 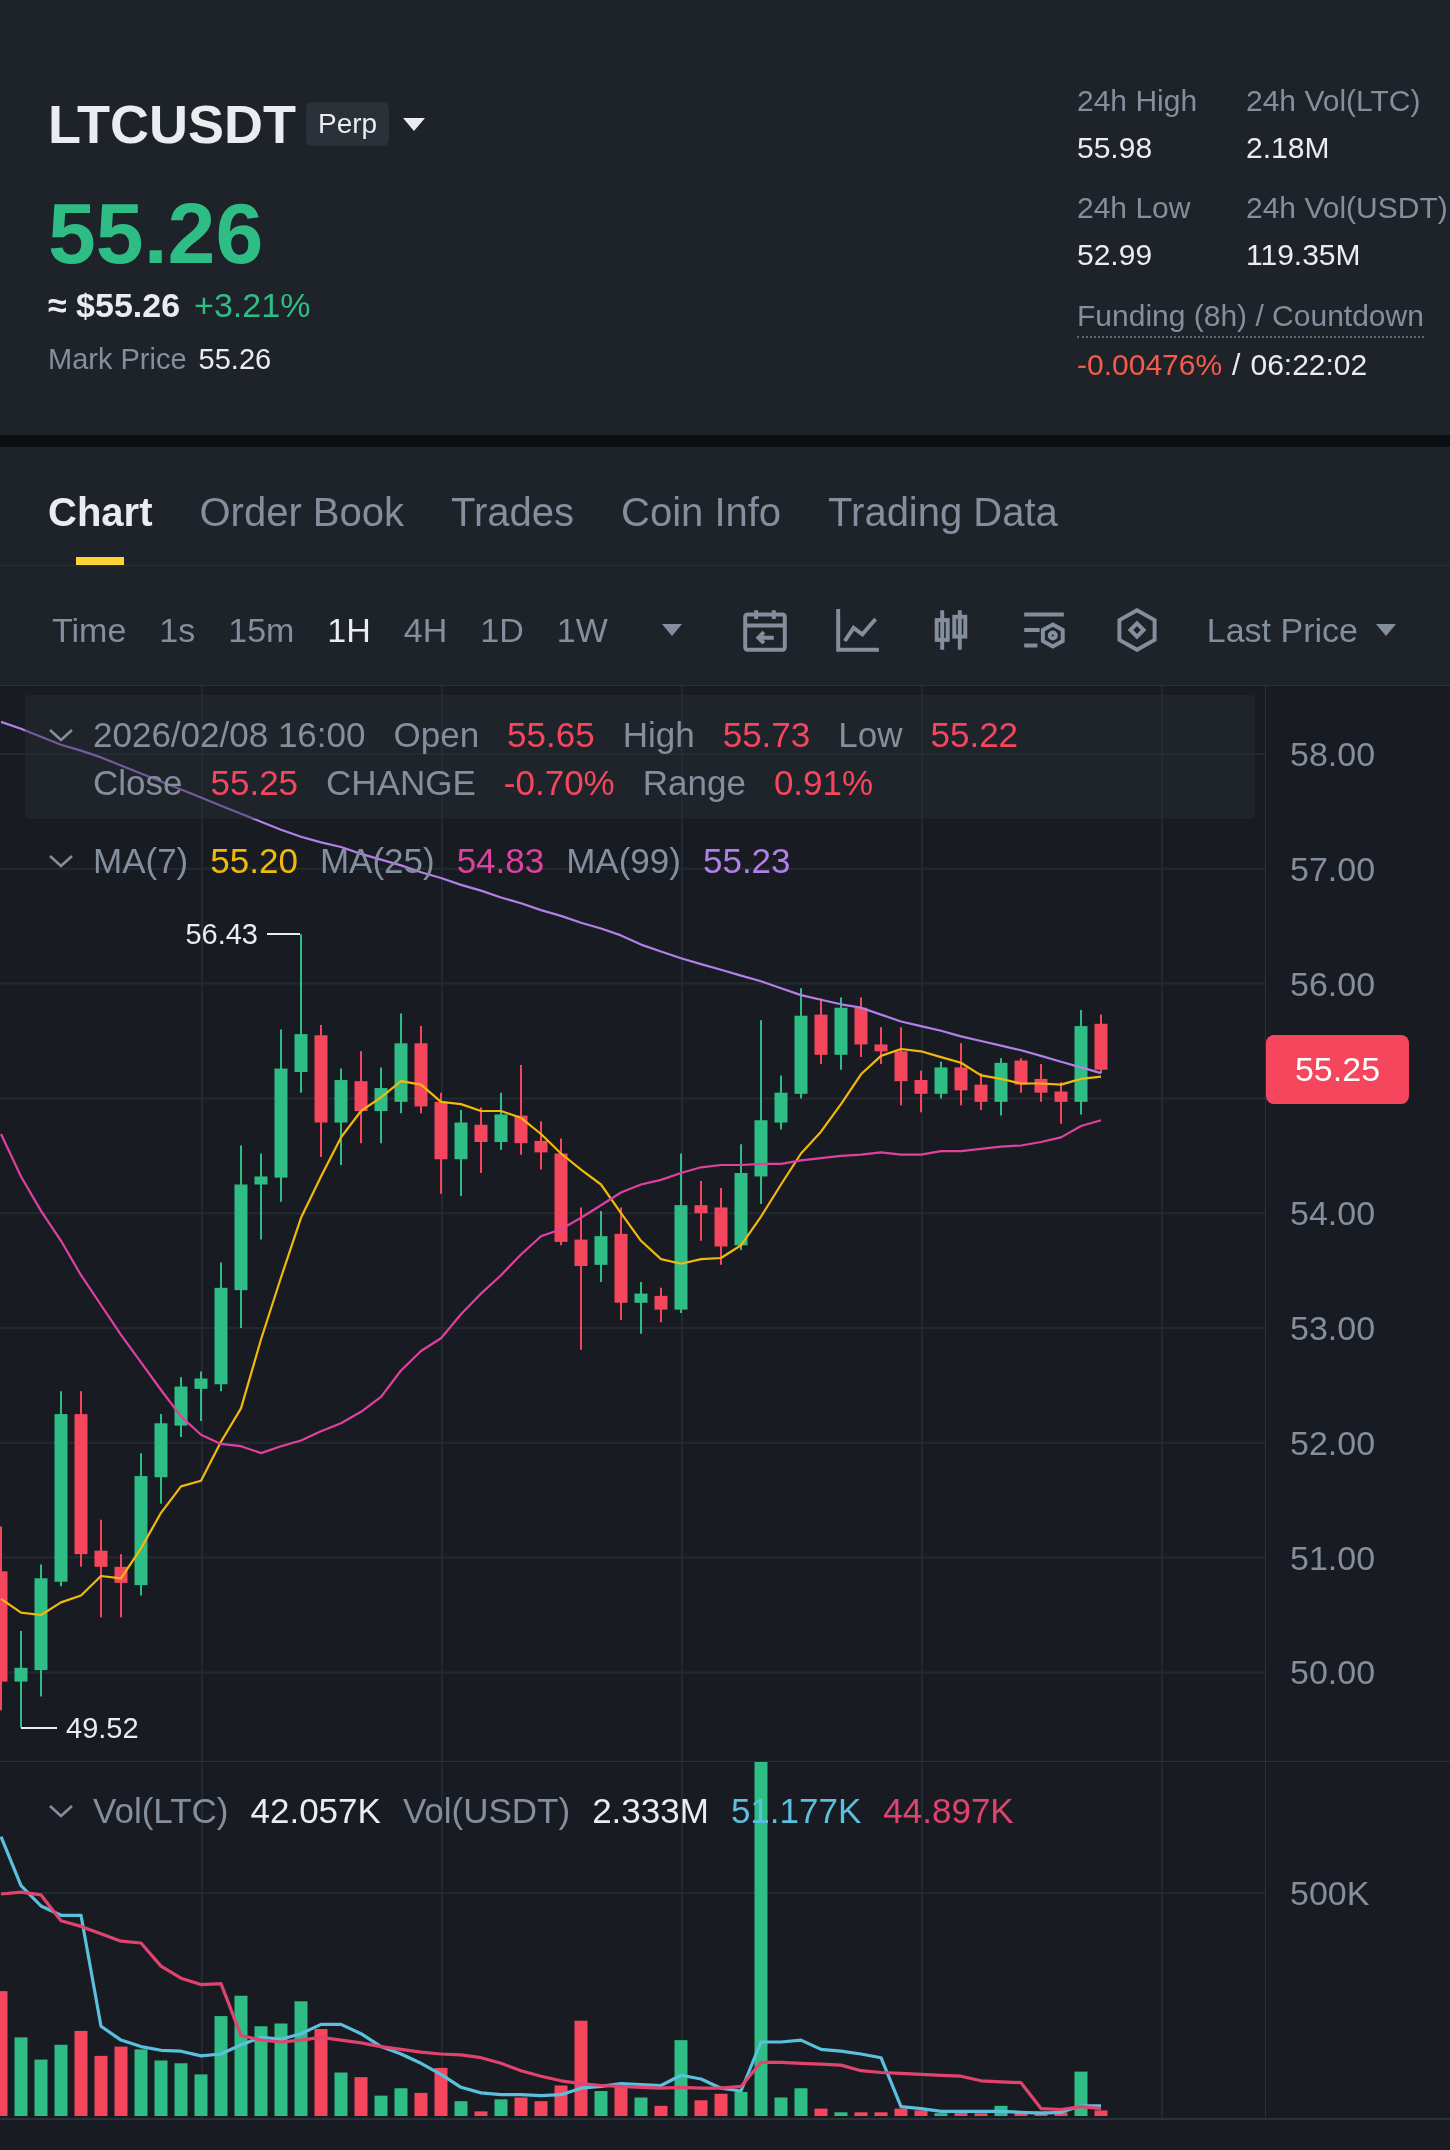 What do you see at coordinates (658, 735) in the screenshot?
I see `legend-label: High` at bounding box center [658, 735].